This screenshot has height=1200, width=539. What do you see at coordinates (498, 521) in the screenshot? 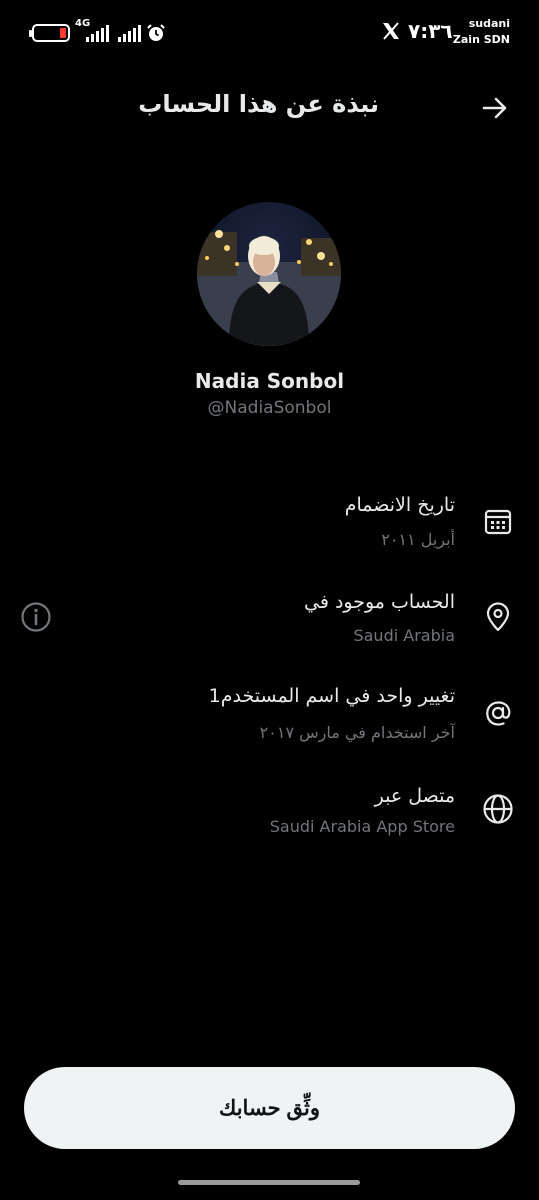
I see `calendar-icon` at bounding box center [498, 521].